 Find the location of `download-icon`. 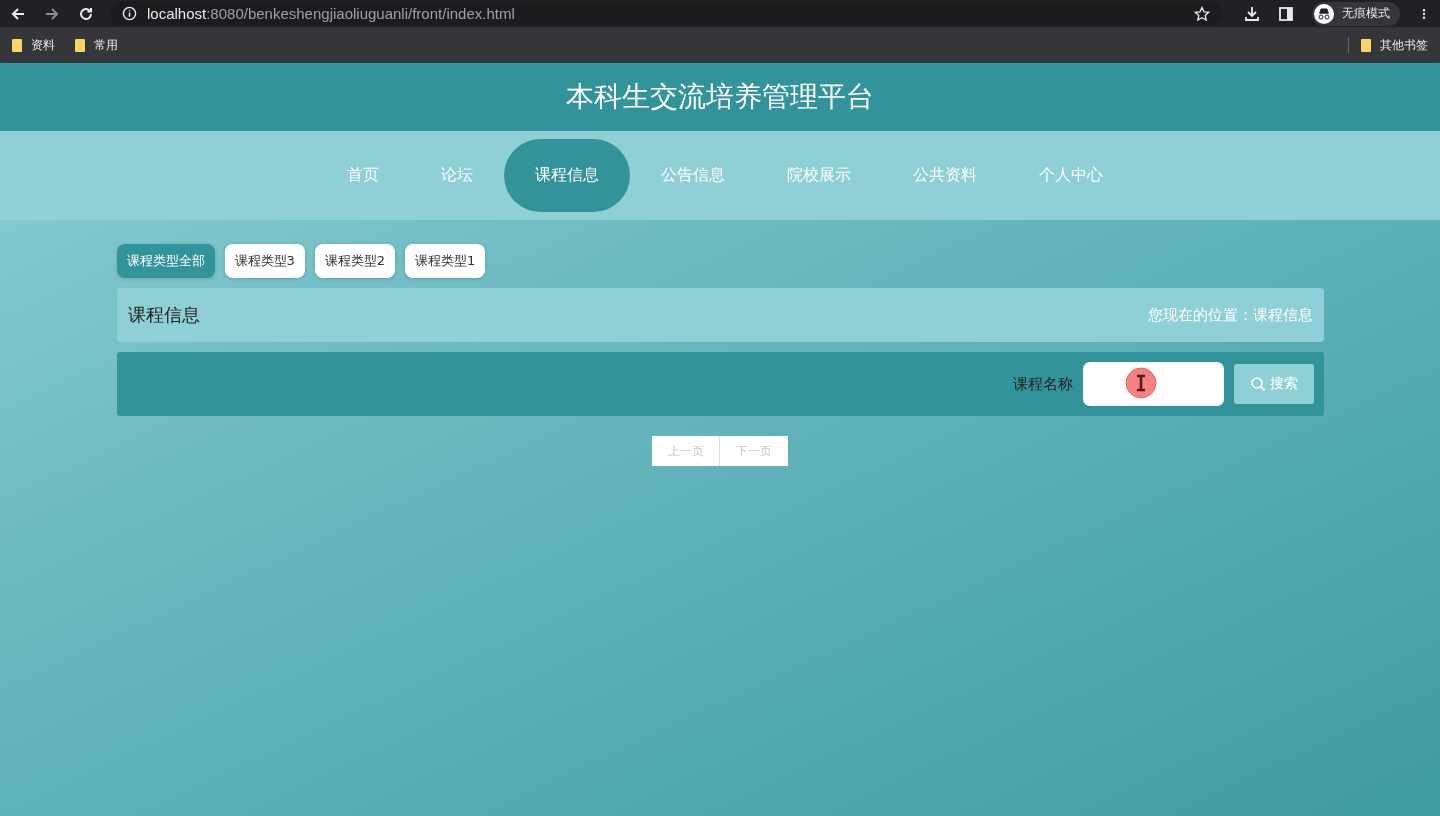

download-icon is located at coordinates (1252, 13).